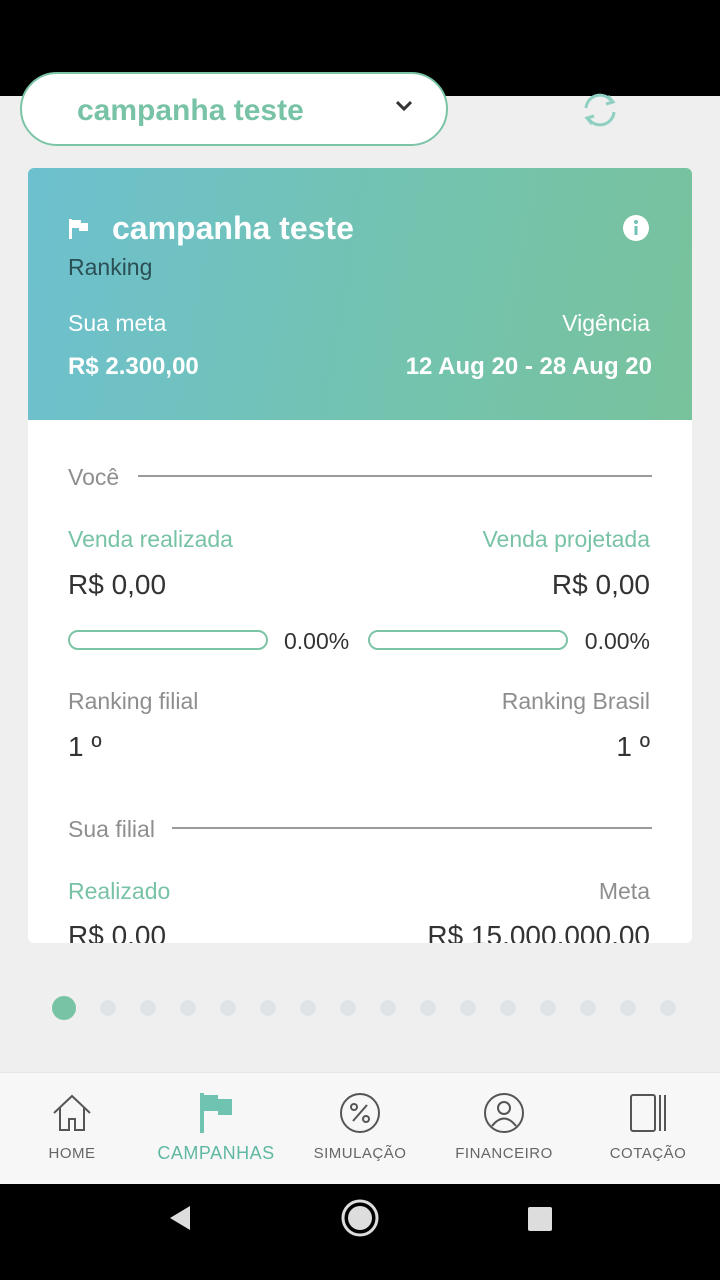 This screenshot has width=720, height=1280. I want to click on nav-campanhas-label: CAMPANHAS, so click(216, 1153).